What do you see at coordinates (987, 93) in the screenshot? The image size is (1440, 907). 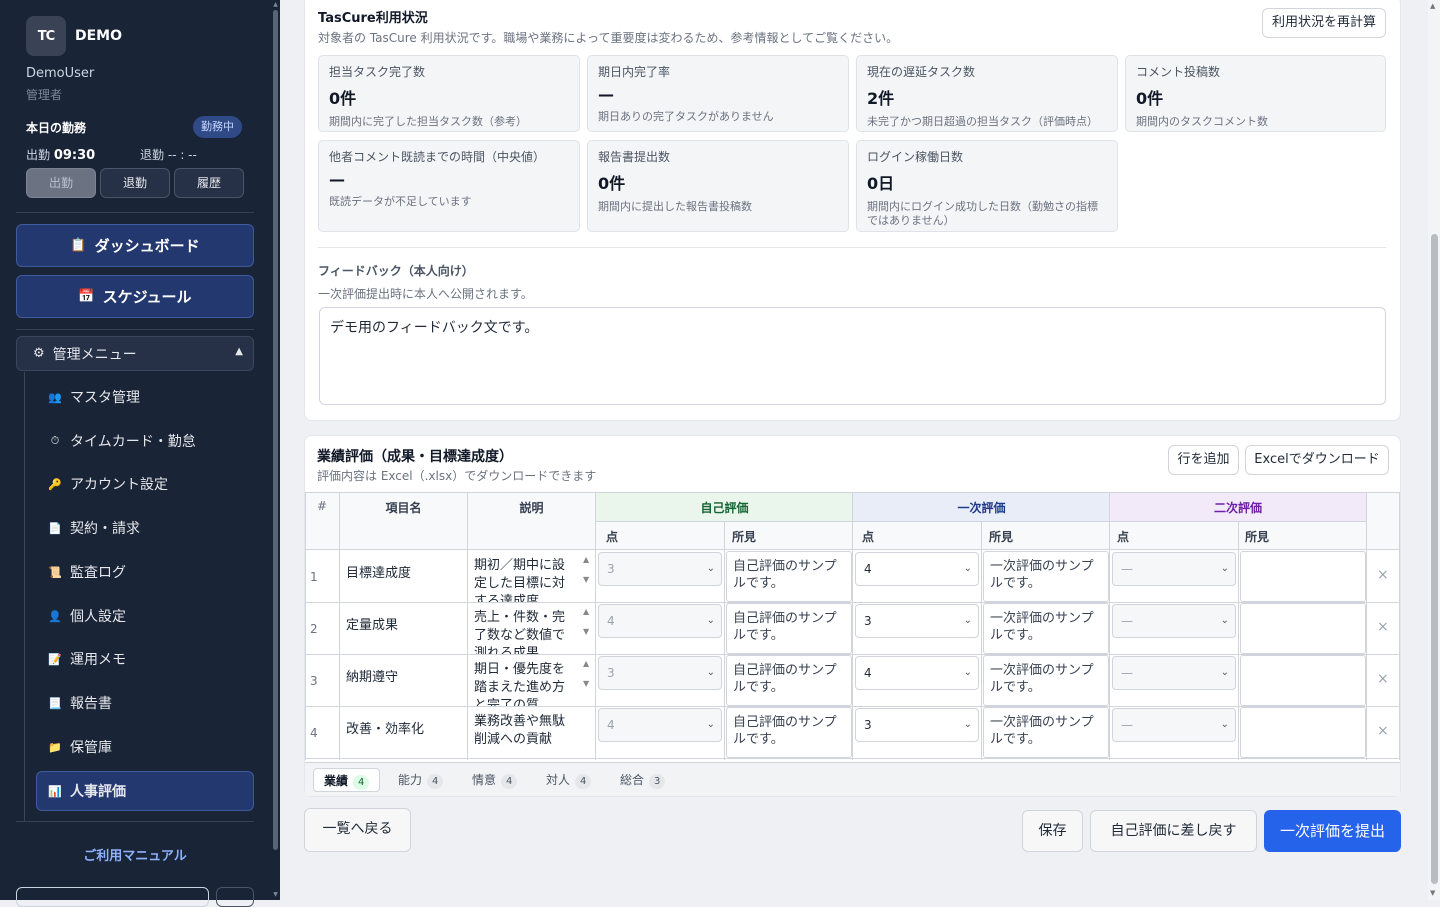 I see `stat-card: 現在の遅延タスク数 2件 未完了かつ期日超過の担当タスク（評価時点）` at bounding box center [987, 93].